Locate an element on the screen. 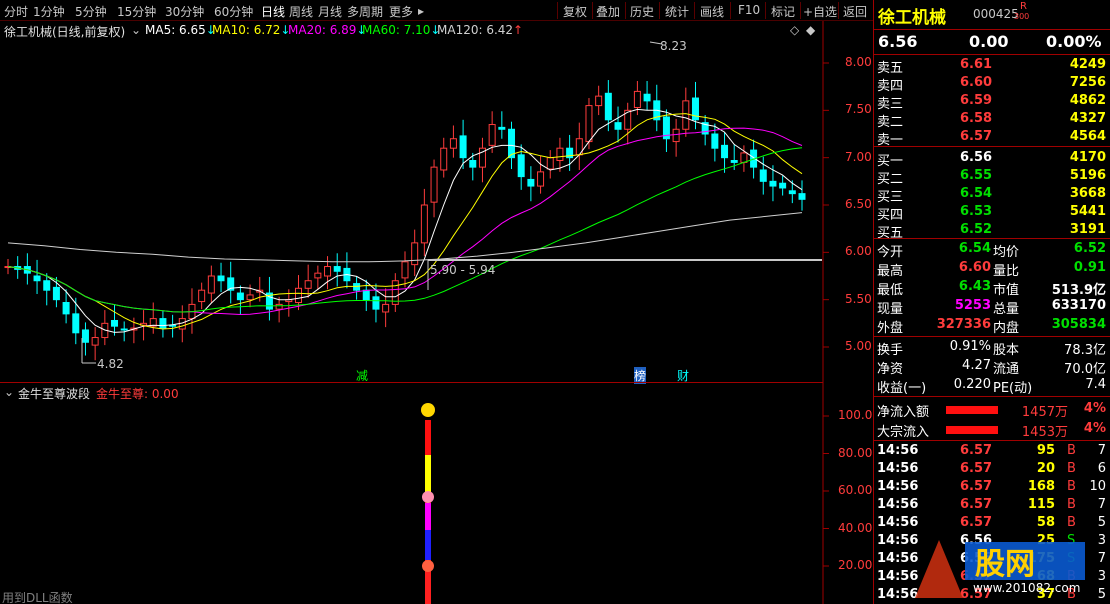  stat-label: 总量 is located at coordinates (1006, 309).